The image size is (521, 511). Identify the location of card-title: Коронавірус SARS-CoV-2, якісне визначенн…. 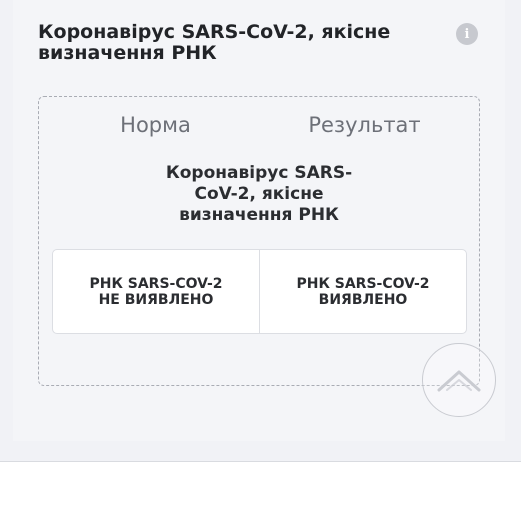
(214, 42).